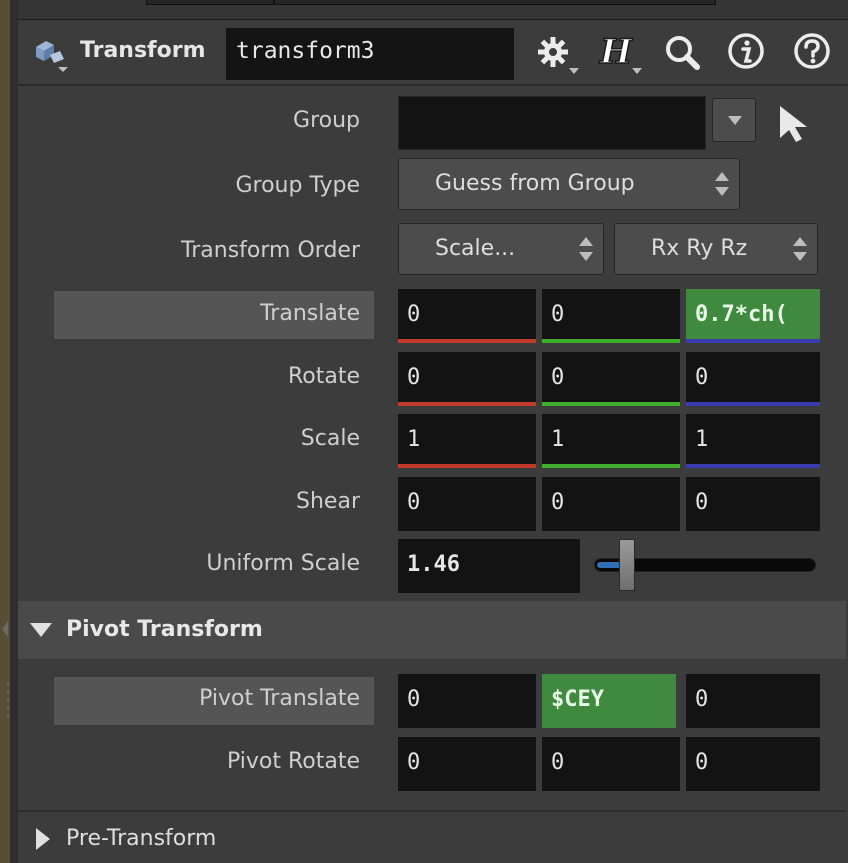 This screenshot has width=848, height=863. Describe the element at coordinates (702, 439) in the screenshot. I see `scale-z-value: 1` at that location.